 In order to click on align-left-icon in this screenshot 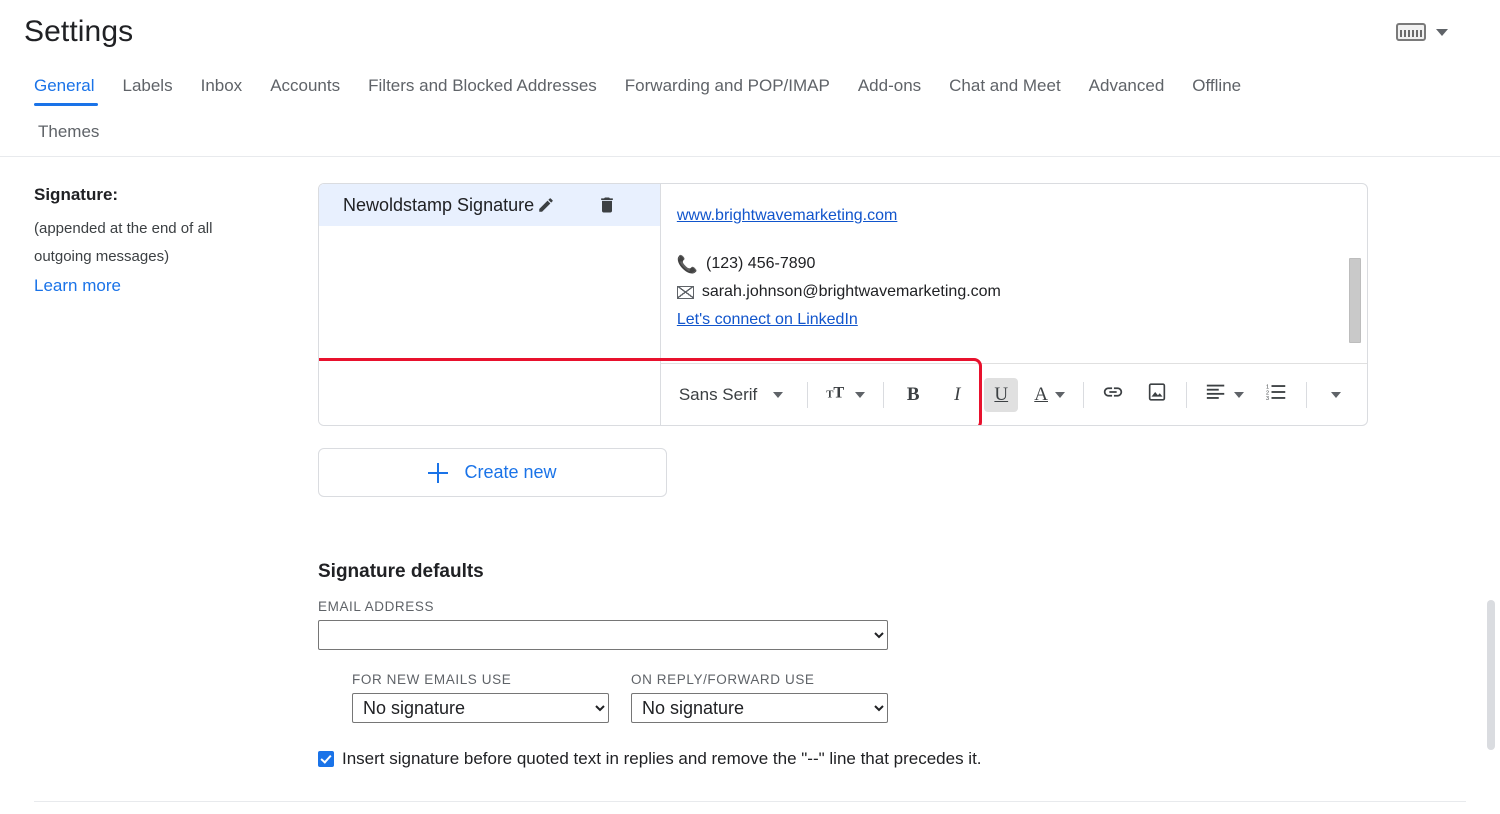, I will do `click(1216, 394)`.